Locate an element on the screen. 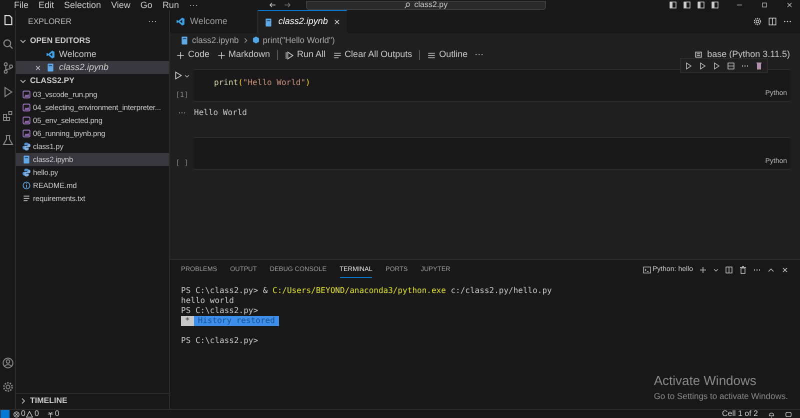 Image resolution: width=800 pixels, height=418 pixels. toolbar-button: Code is located at coordinates (193, 55).